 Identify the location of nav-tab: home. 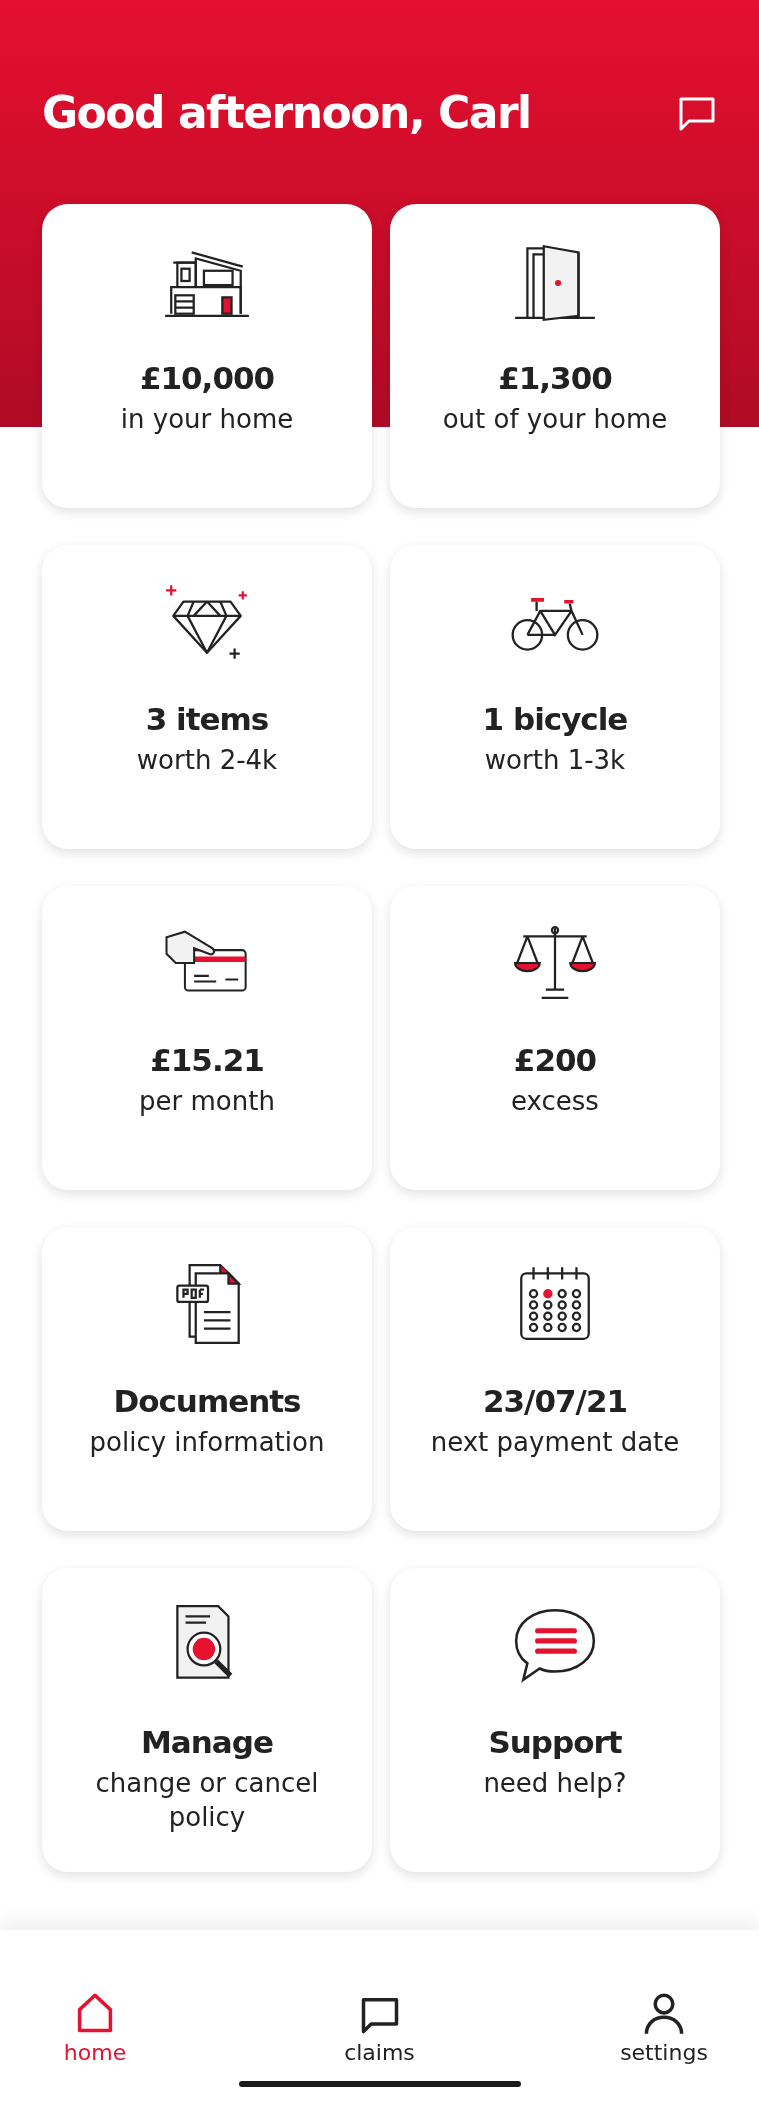
(95, 2028).